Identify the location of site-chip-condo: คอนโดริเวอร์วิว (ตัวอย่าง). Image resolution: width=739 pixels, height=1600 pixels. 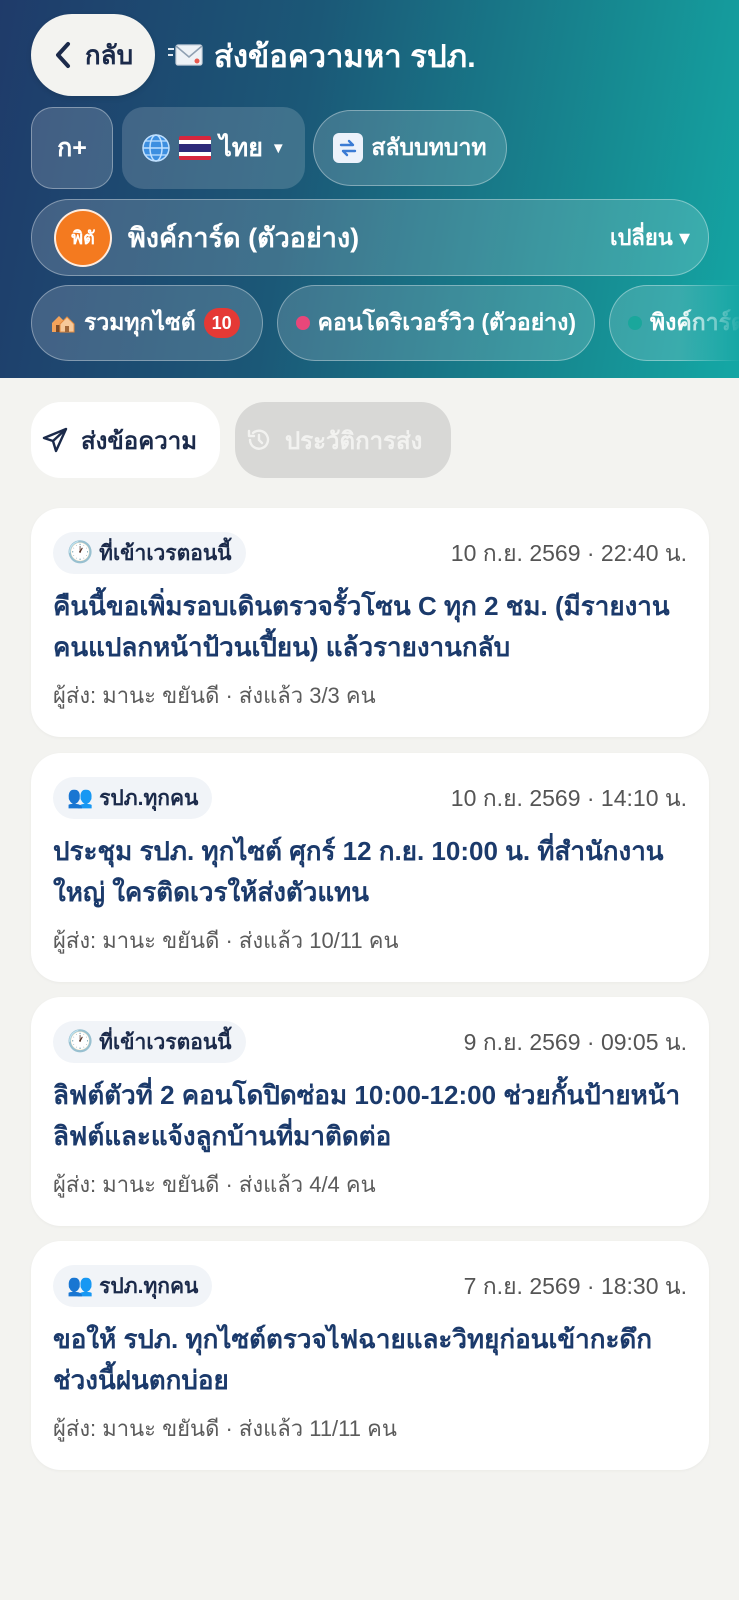
(436, 323).